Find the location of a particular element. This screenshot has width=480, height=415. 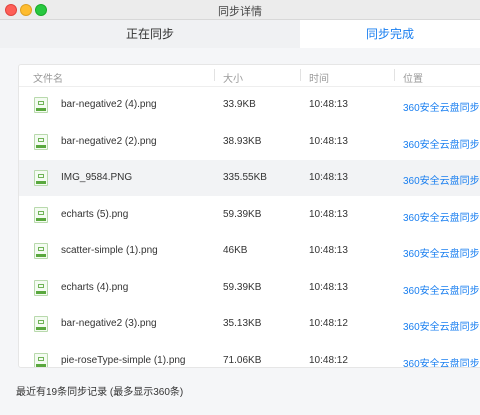

file-name: bar-negative2 (3).png is located at coordinates (109, 323).